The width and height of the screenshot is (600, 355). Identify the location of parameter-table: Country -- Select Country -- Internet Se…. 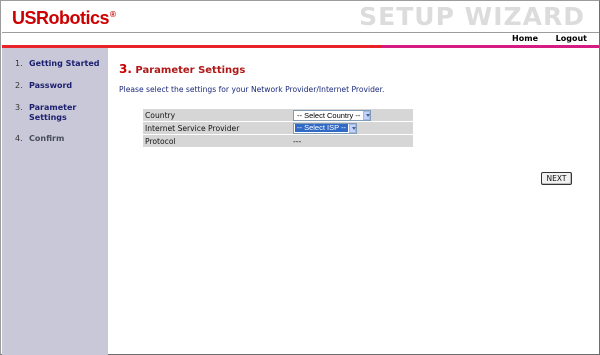
(278, 128).